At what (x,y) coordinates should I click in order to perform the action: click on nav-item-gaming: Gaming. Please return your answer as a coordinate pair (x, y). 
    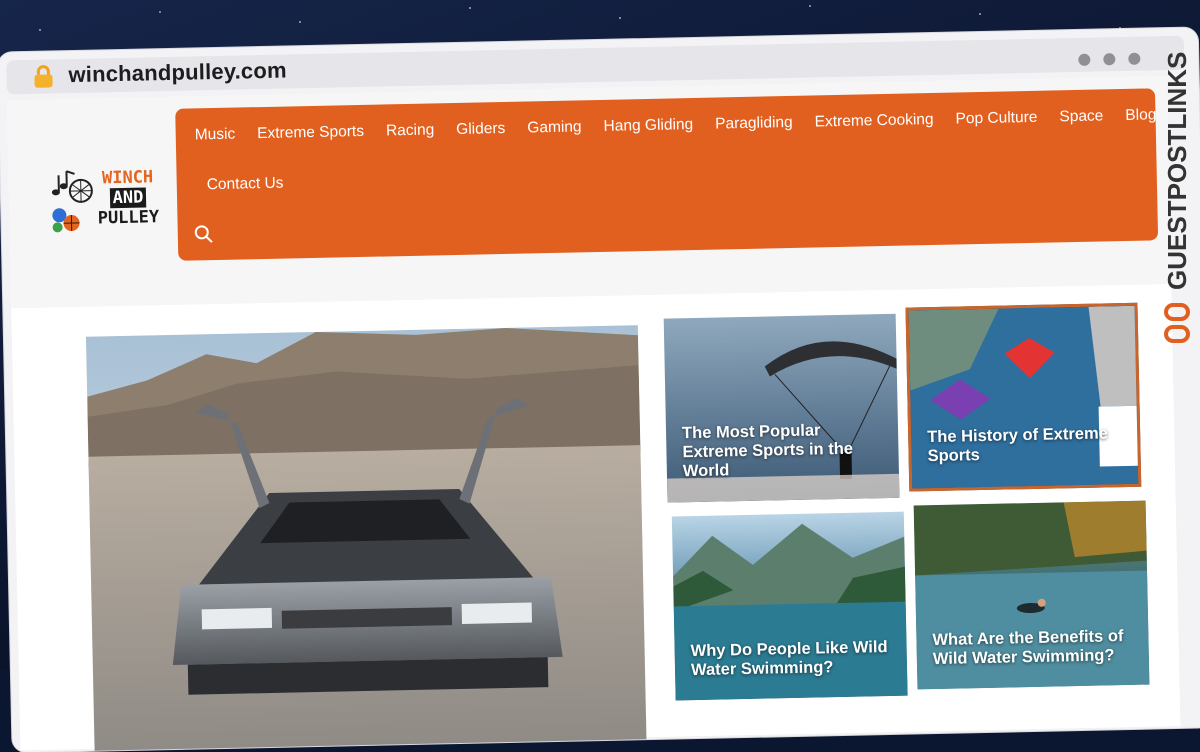
    Looking at the image, I should click on (554, 128).